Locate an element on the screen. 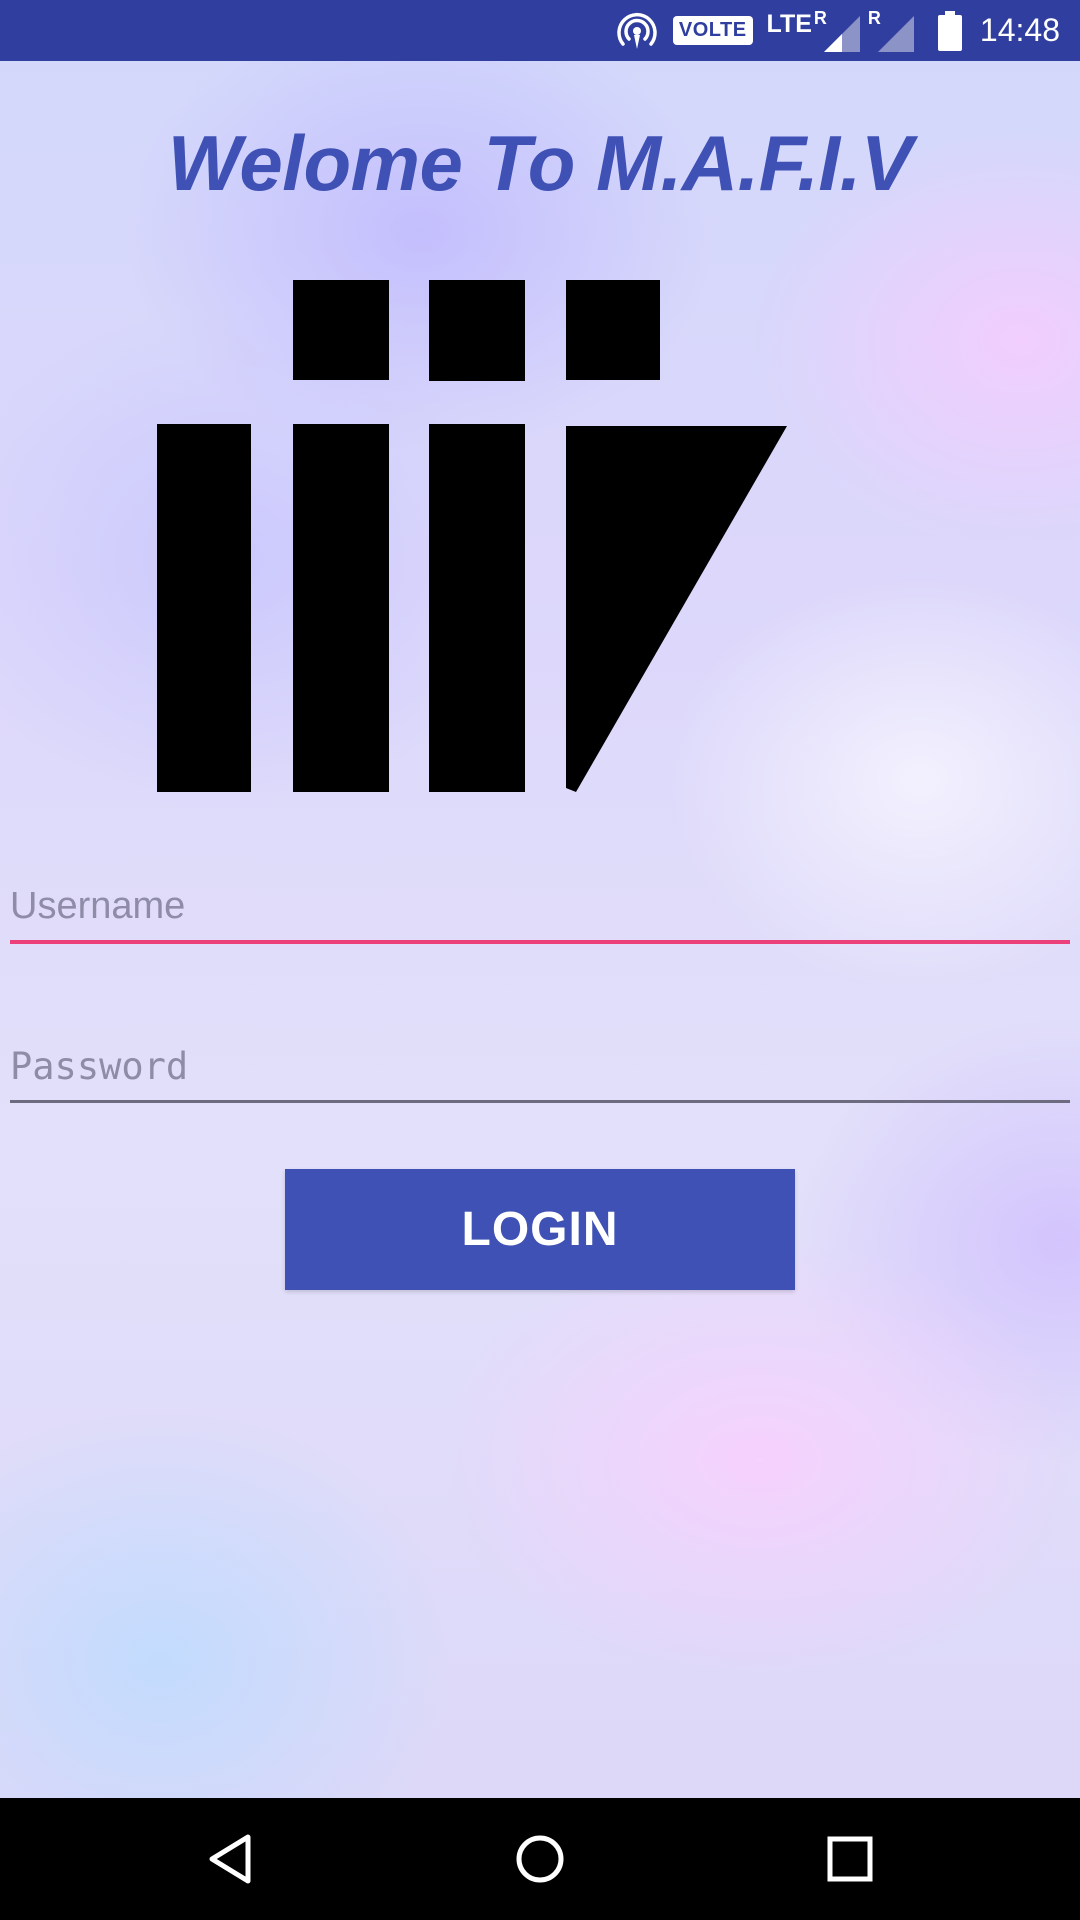 This screenshot has width=1080, height=1920. password-field is located at coordinates (540, 1071).